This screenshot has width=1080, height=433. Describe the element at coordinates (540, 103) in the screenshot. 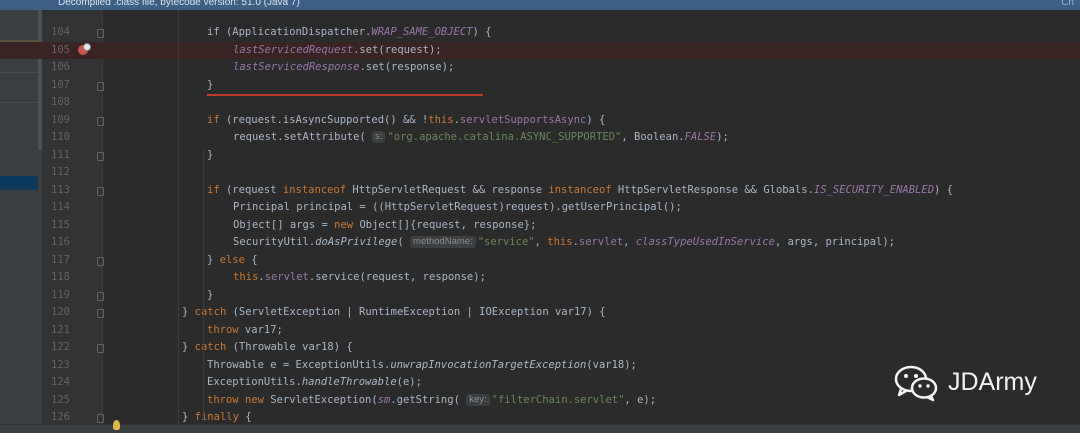

I see `code-line: 108` at that location.